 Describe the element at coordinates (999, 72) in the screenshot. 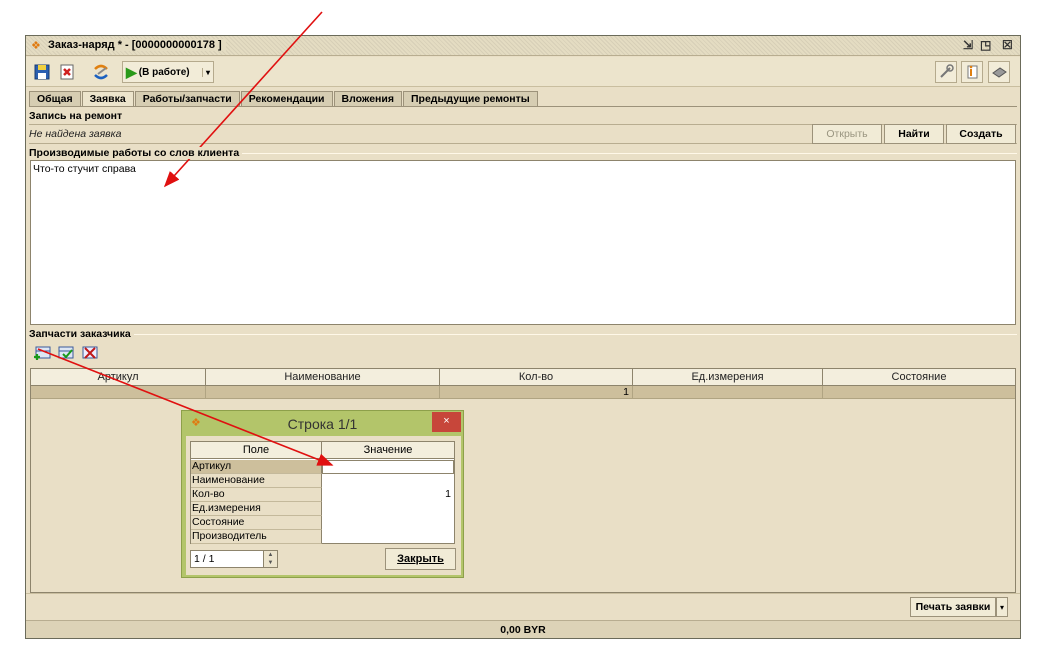

I see `printer-icon` at that location.